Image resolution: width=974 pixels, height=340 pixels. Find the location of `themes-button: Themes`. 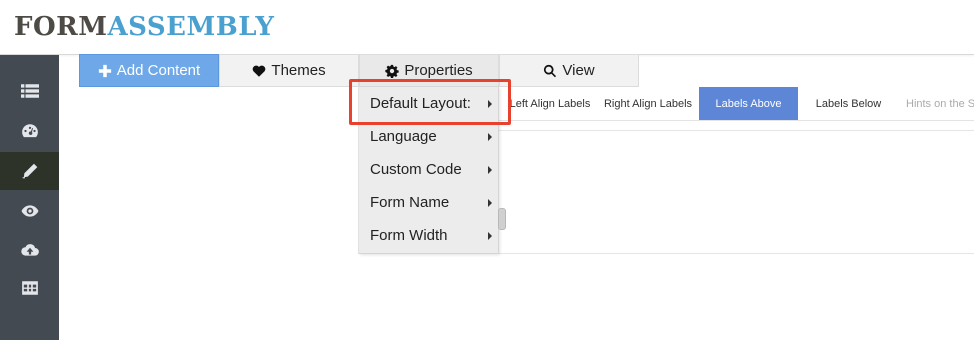

themes-button: Themes is located at coordinates (289, 70).